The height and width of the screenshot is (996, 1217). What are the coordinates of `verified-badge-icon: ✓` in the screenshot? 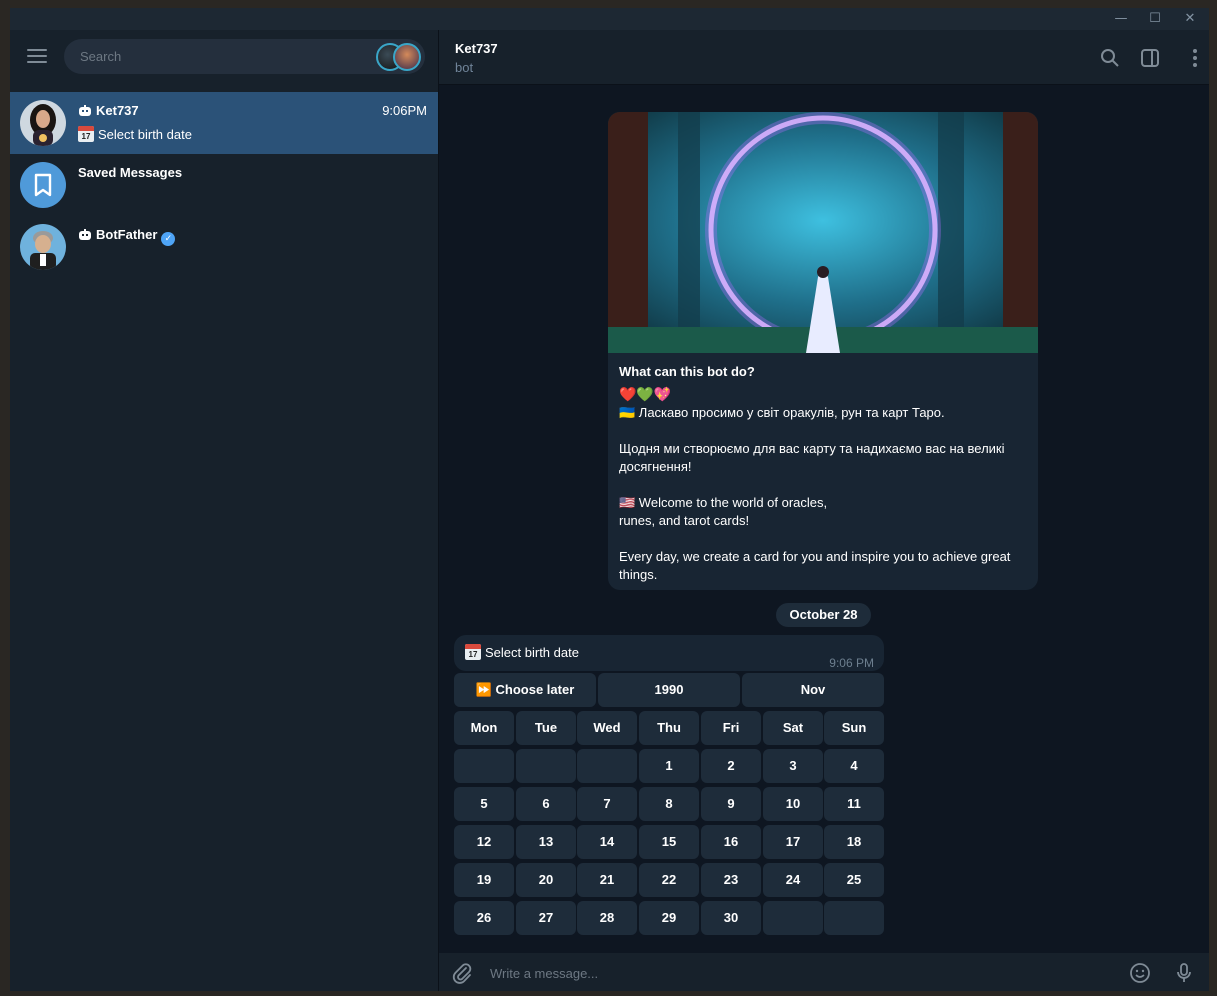 It's located at (168, 239).